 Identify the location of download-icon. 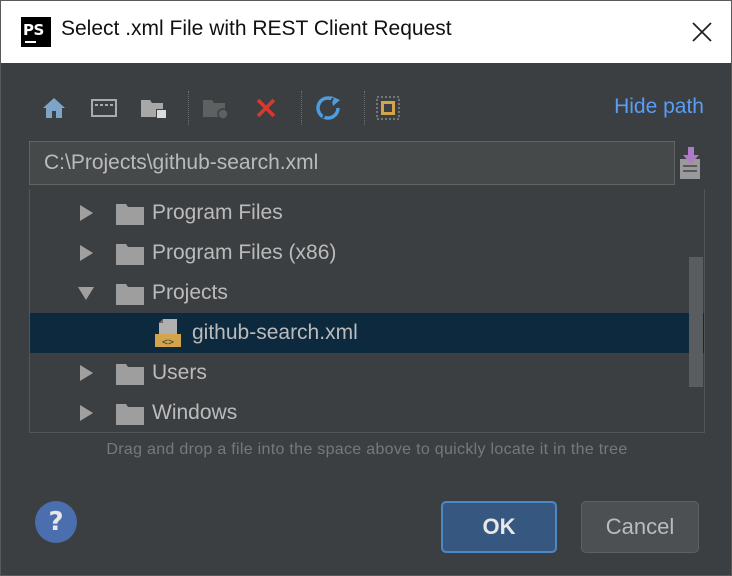
(690, 163).